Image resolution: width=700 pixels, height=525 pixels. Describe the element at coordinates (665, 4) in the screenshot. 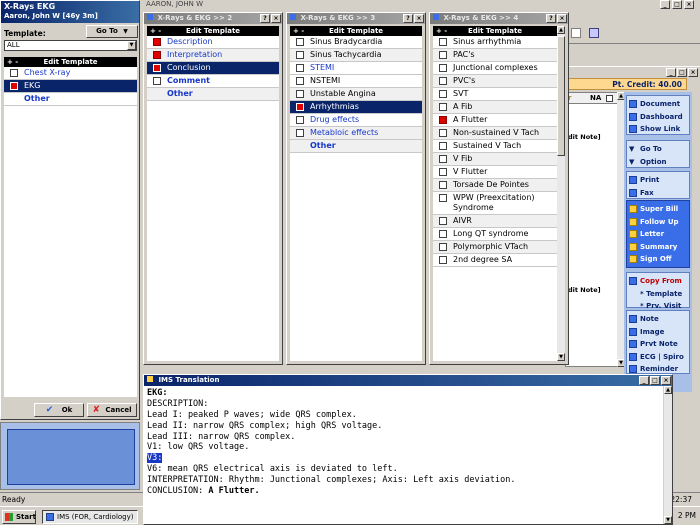

I see `main-minimize-button: _` at that location.